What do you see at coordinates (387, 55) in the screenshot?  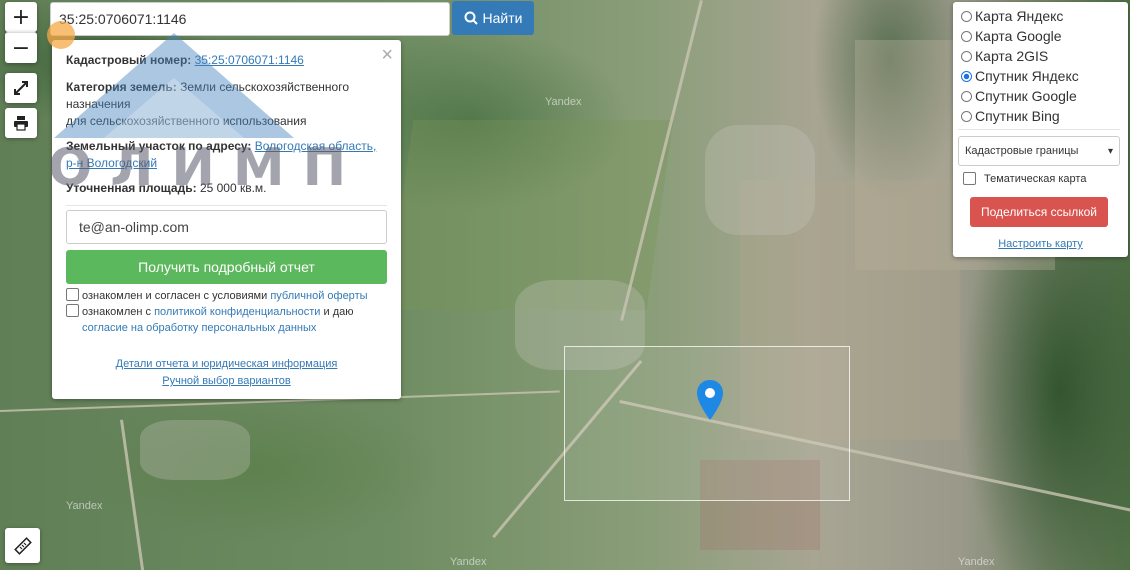 I see `close-icon: ×` at bounding box center [387, 55].